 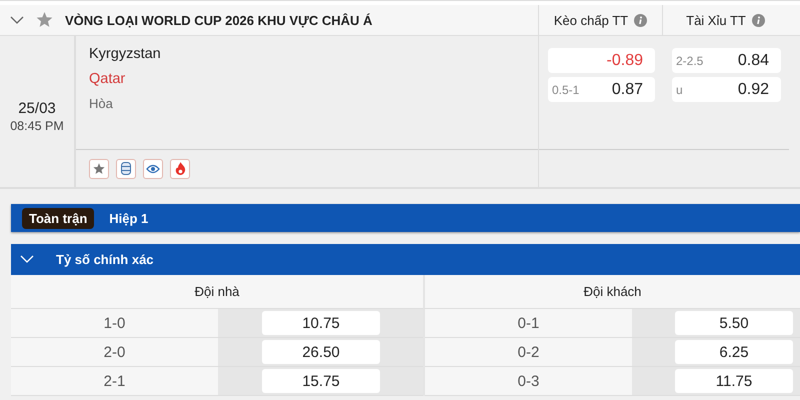 I want to click on score-label: 1-0, so click(x=115, y=323).